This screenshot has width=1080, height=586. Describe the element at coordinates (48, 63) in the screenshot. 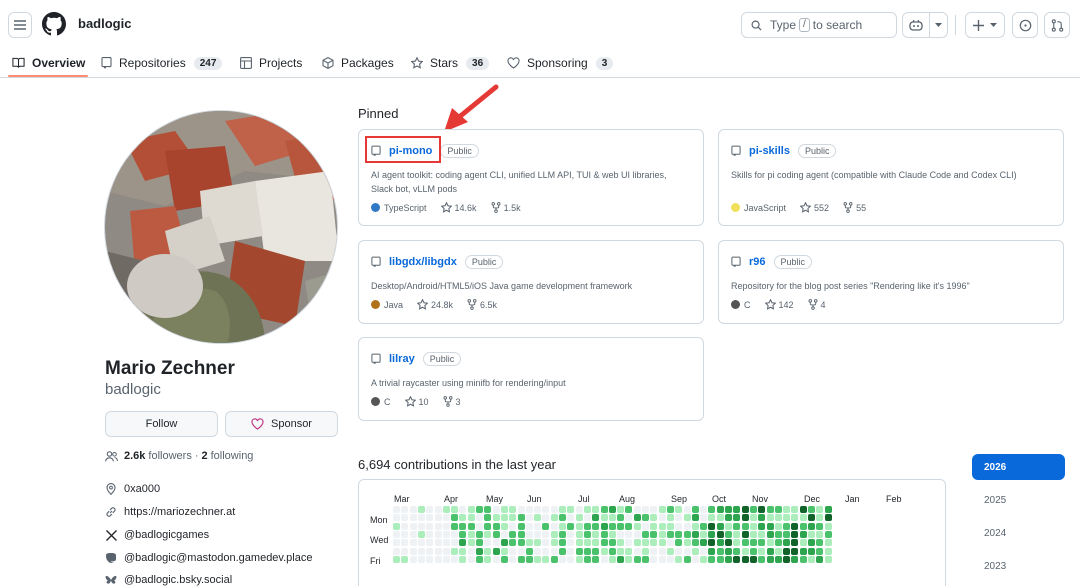

I see `tab-overview: Overview` at that location.